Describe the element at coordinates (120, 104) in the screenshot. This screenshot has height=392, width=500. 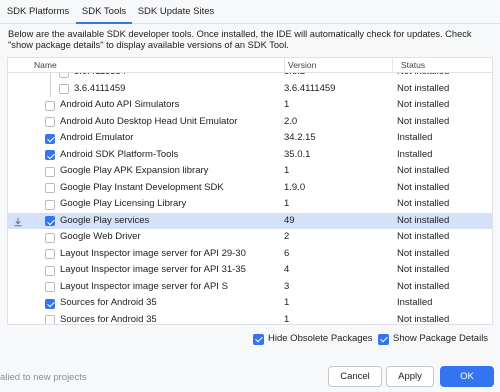
I see `row-name: Android Auto API Simulators` at that location.